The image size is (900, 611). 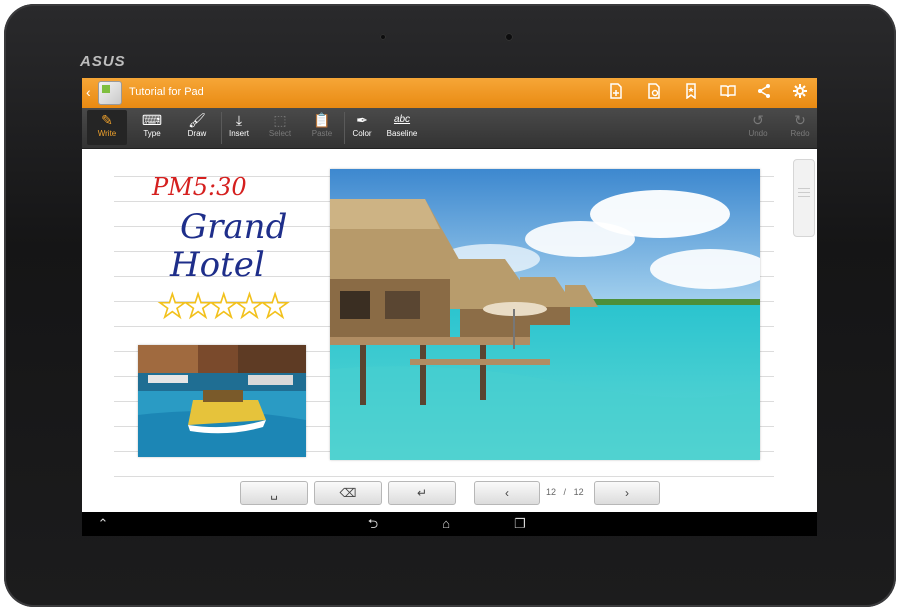 What do you see at coordinates (322, 133) in the screenshot?
I see `paste-label: Paste` at bounding box center [322, 133].